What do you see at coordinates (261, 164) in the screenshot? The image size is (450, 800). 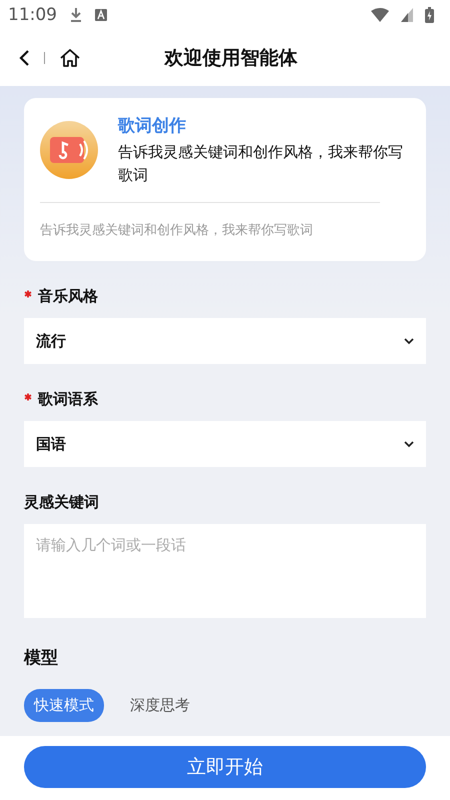 I see `agent-description: 告诉我灵感关键词和创作风格，我来帮你写歌词` at bounding box center [261, 164].